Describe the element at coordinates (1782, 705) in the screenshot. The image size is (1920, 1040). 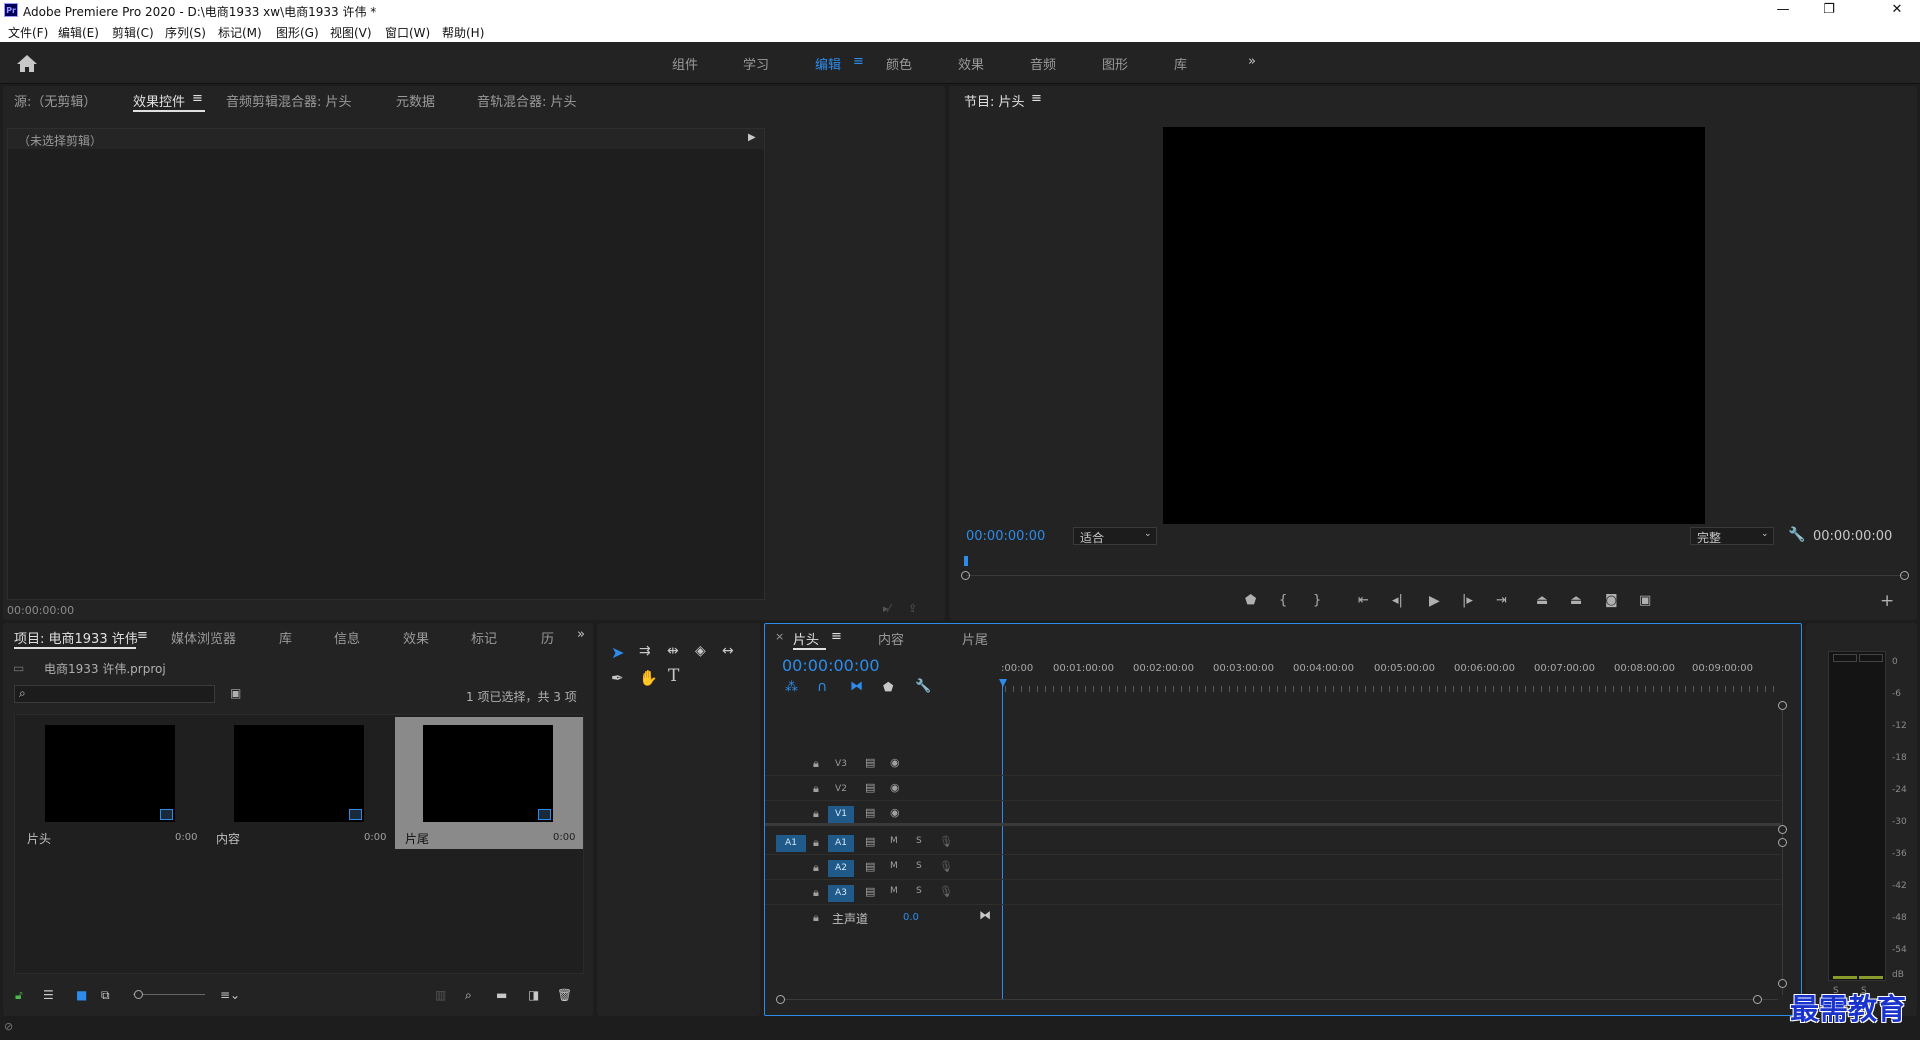
I see `vscroll-handle-top` at that location.